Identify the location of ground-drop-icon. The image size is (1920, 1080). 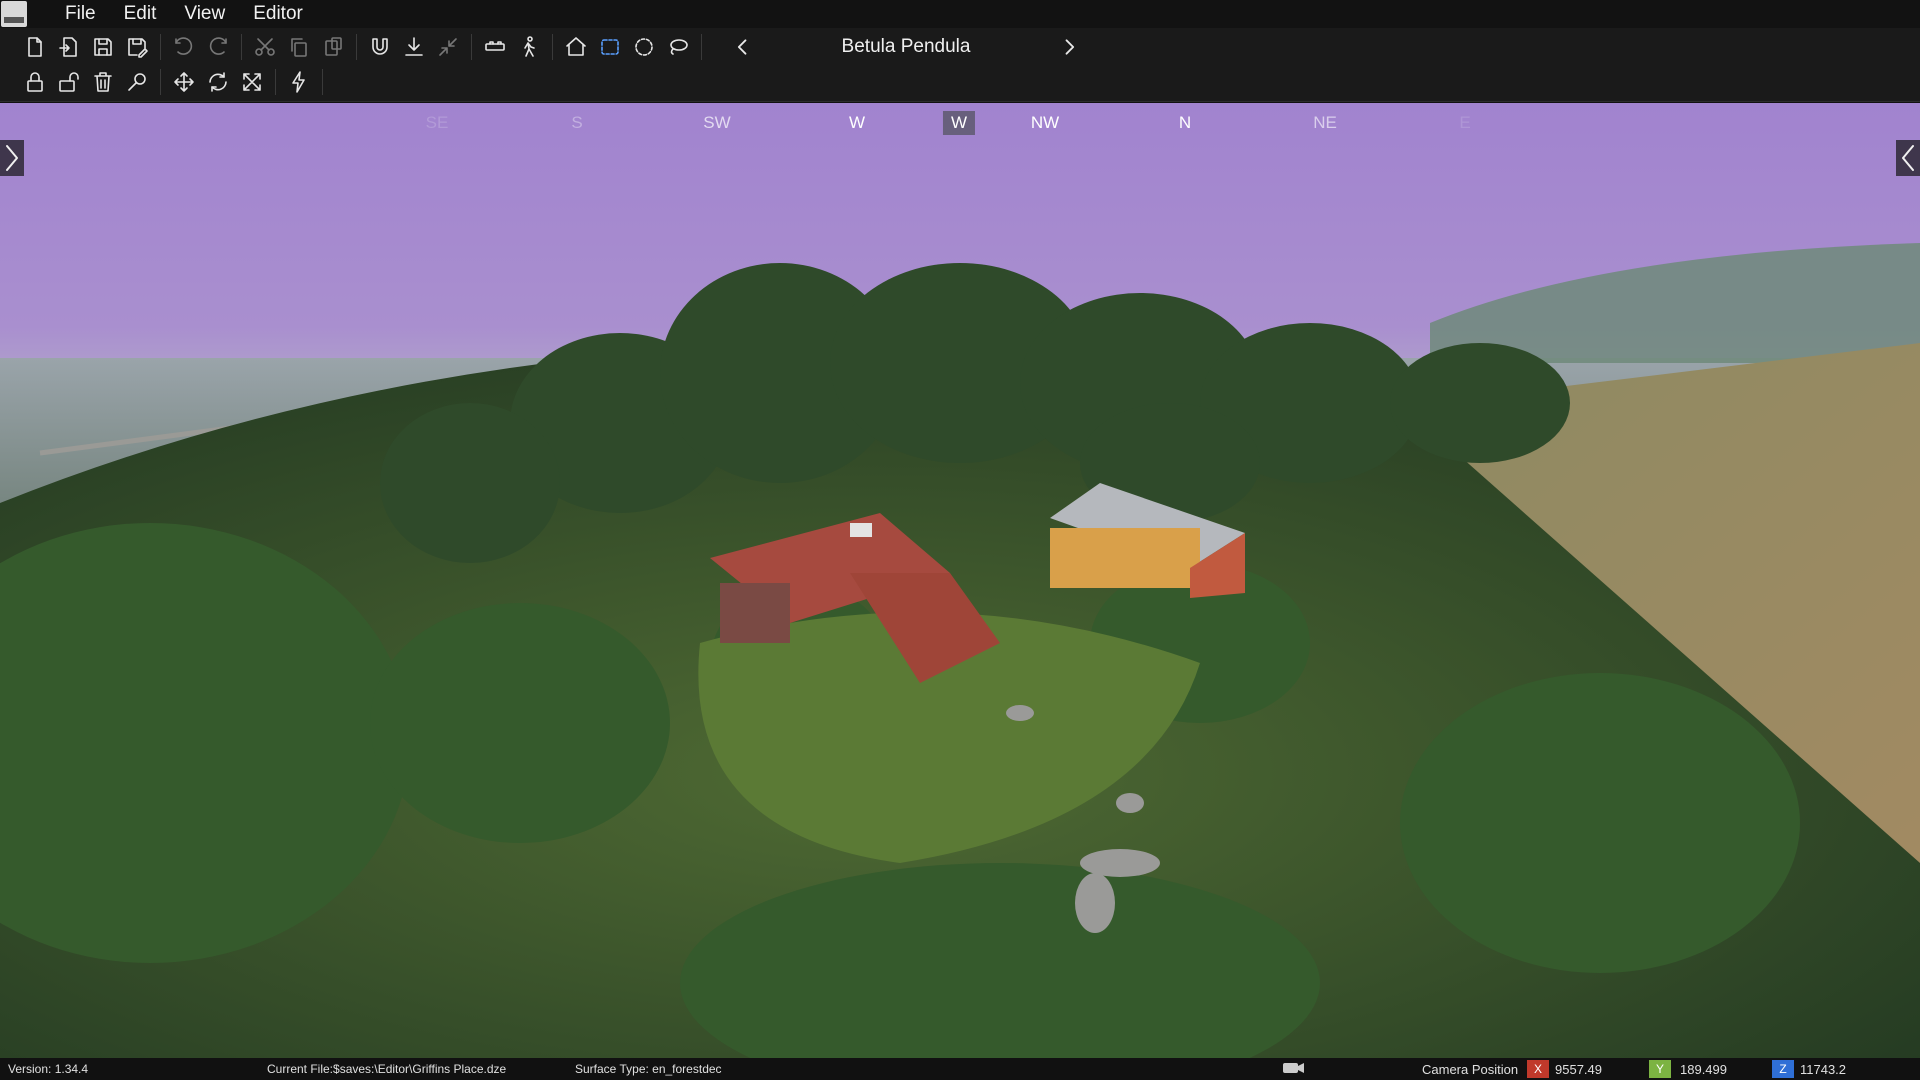
(414, 47).